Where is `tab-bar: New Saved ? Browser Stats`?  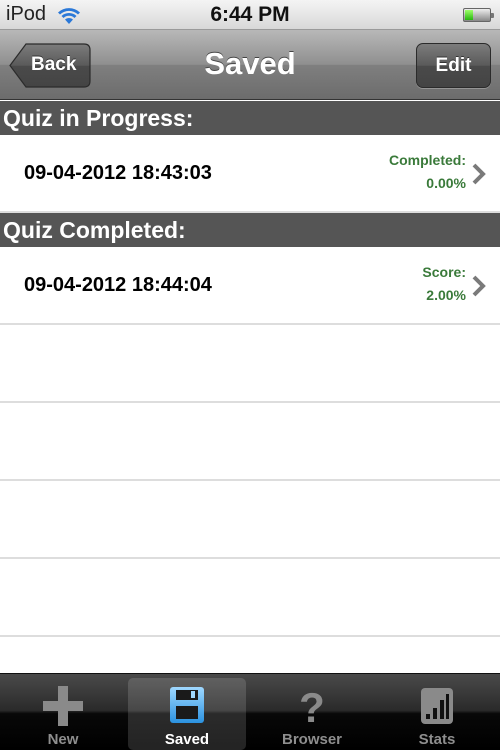
tab-bar: New Saved ? Browser Stats is located at coordinates (250, 711).